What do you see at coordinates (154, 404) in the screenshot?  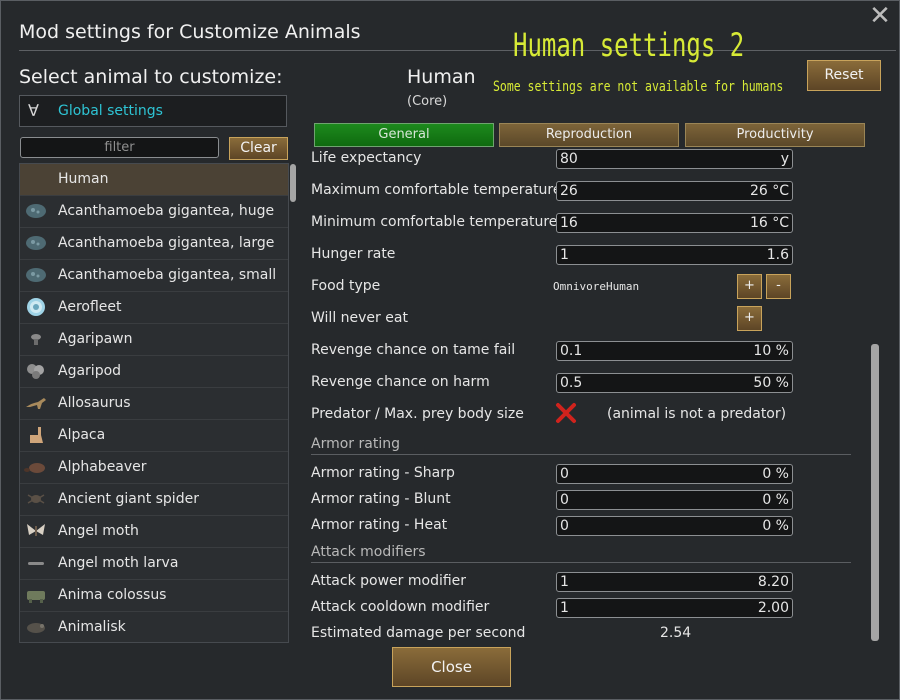 I see `animal-list-item: Allosaurus` at bounding box center [154, 404].